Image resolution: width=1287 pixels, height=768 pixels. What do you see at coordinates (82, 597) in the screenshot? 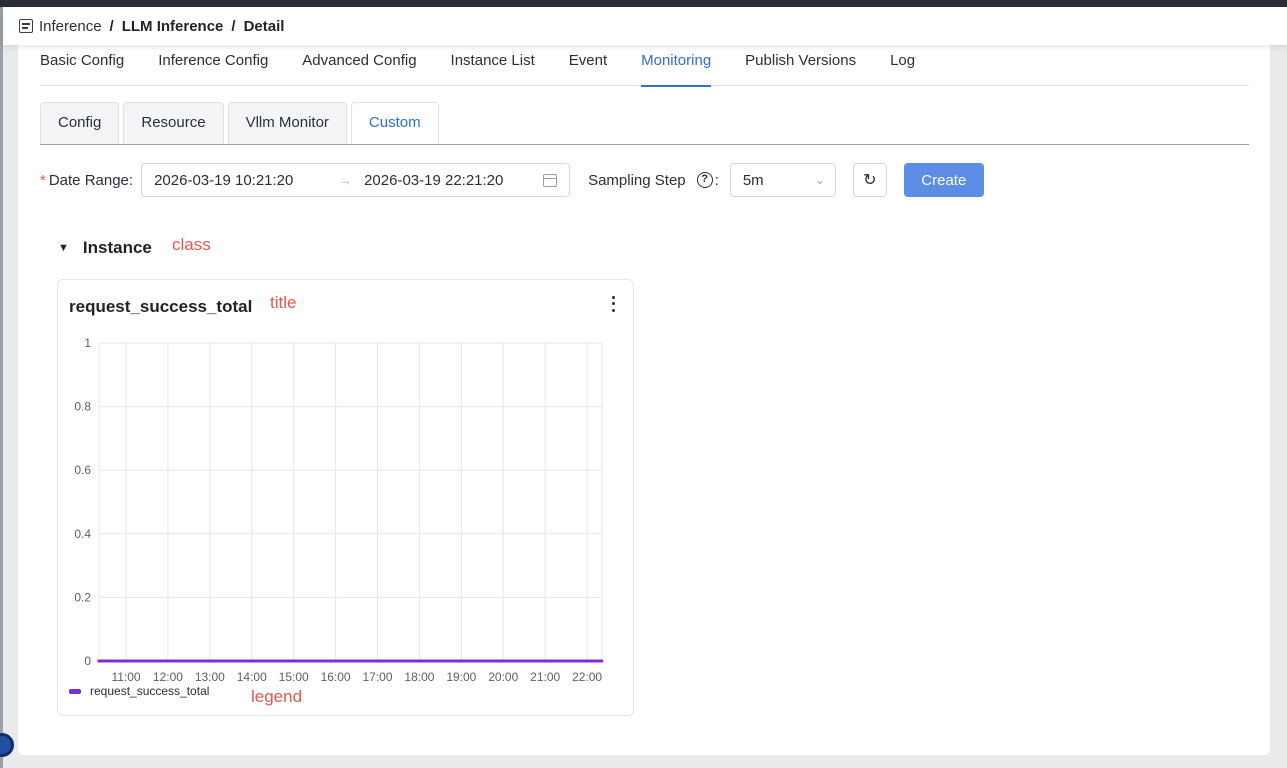
I see `y-tick-label: 0.2` at bounding box center [82, 597].